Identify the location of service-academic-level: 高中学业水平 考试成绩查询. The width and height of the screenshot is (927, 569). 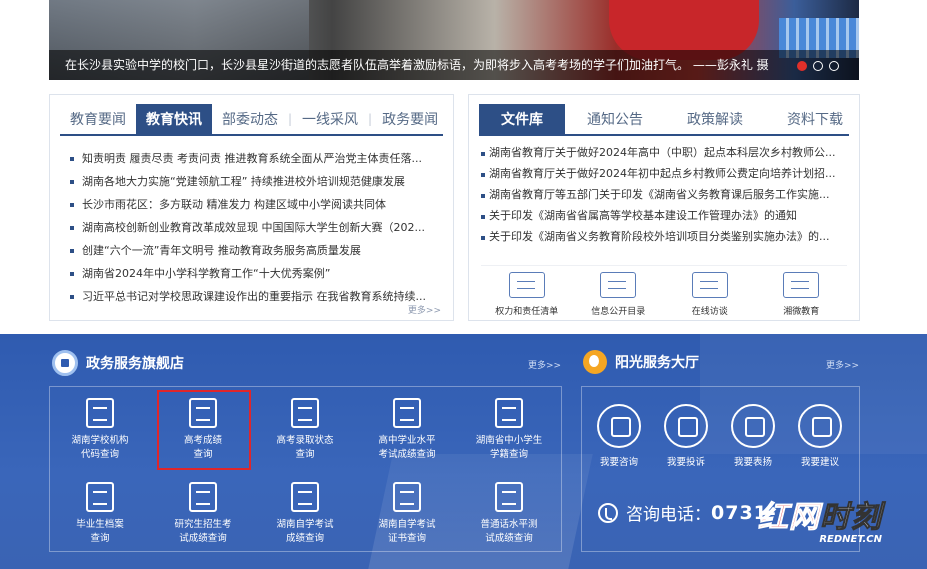
(407, 430).